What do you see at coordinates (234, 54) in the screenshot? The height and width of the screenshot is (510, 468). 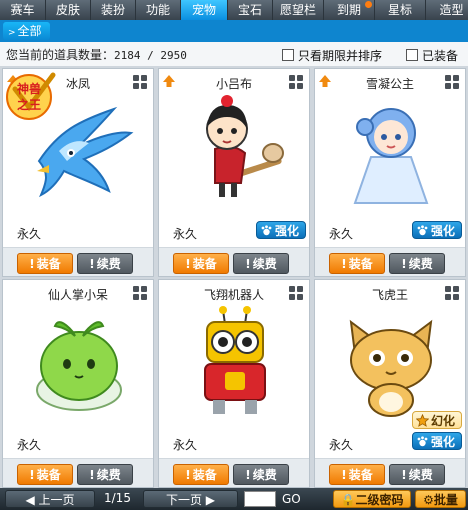 I see `count-row: 您当前的道具数量：2184 / 2950 只看期限并排序 已装备` at bounding box center [234, 54].